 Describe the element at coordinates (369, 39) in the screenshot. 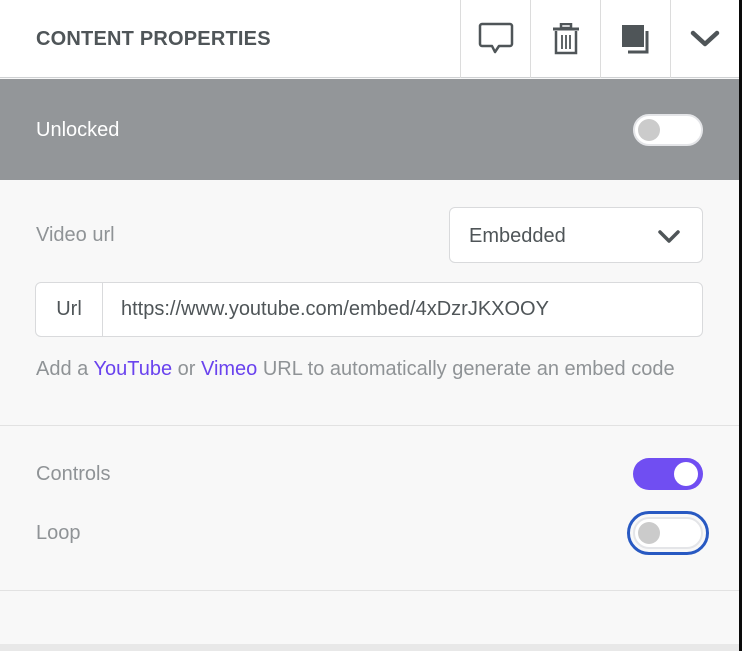

I see `panel-header: CONTENT PROPERTIES` at that location.